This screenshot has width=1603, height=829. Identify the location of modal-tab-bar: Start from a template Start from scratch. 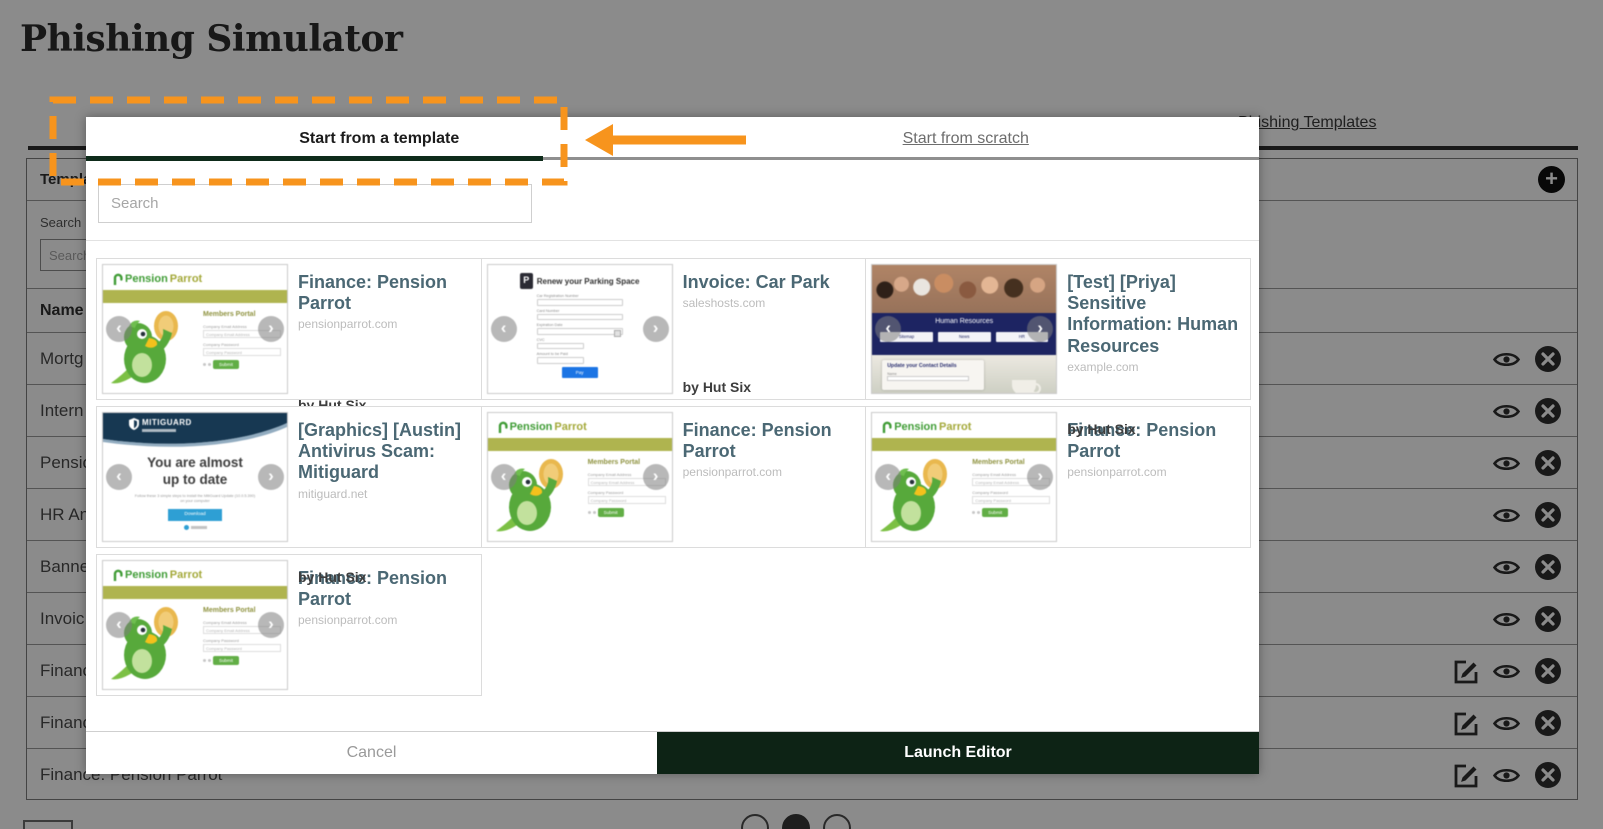
(672, 139).